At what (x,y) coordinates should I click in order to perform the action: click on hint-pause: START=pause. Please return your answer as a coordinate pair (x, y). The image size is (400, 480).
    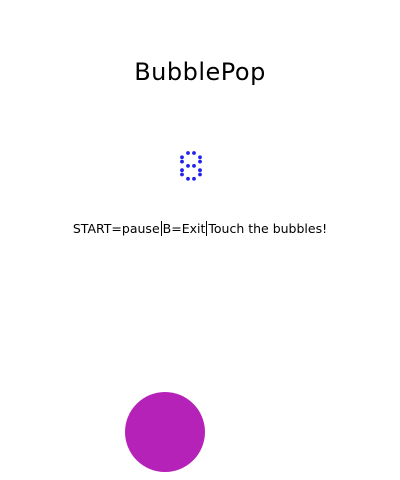
    Looking at the image, I should click on (116, 228).